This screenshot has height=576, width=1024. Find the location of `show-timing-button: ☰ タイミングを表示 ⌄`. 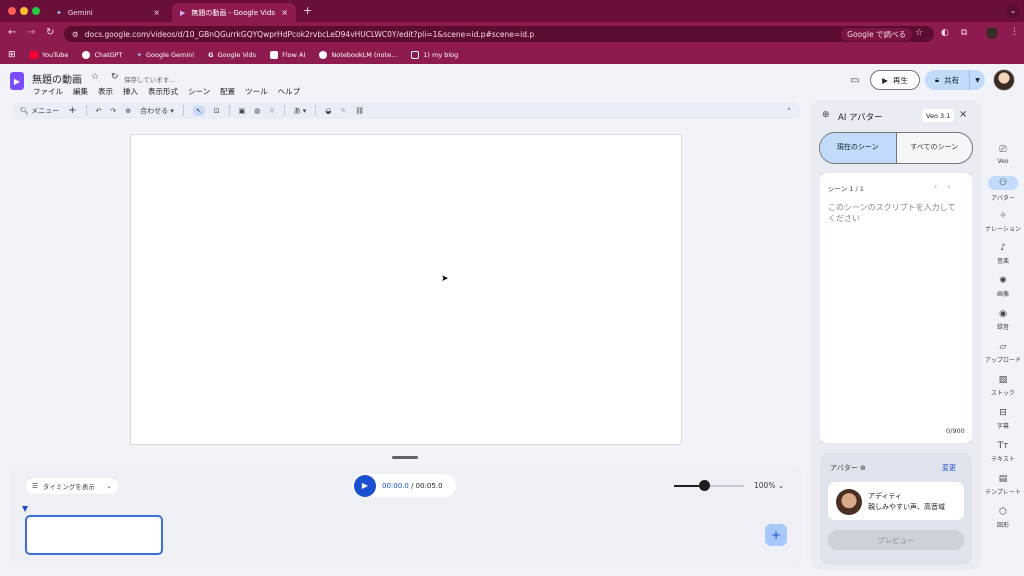

show-timing-button: ☰ タイミングを表示 ⌄ is located at coordinates (72, 486).